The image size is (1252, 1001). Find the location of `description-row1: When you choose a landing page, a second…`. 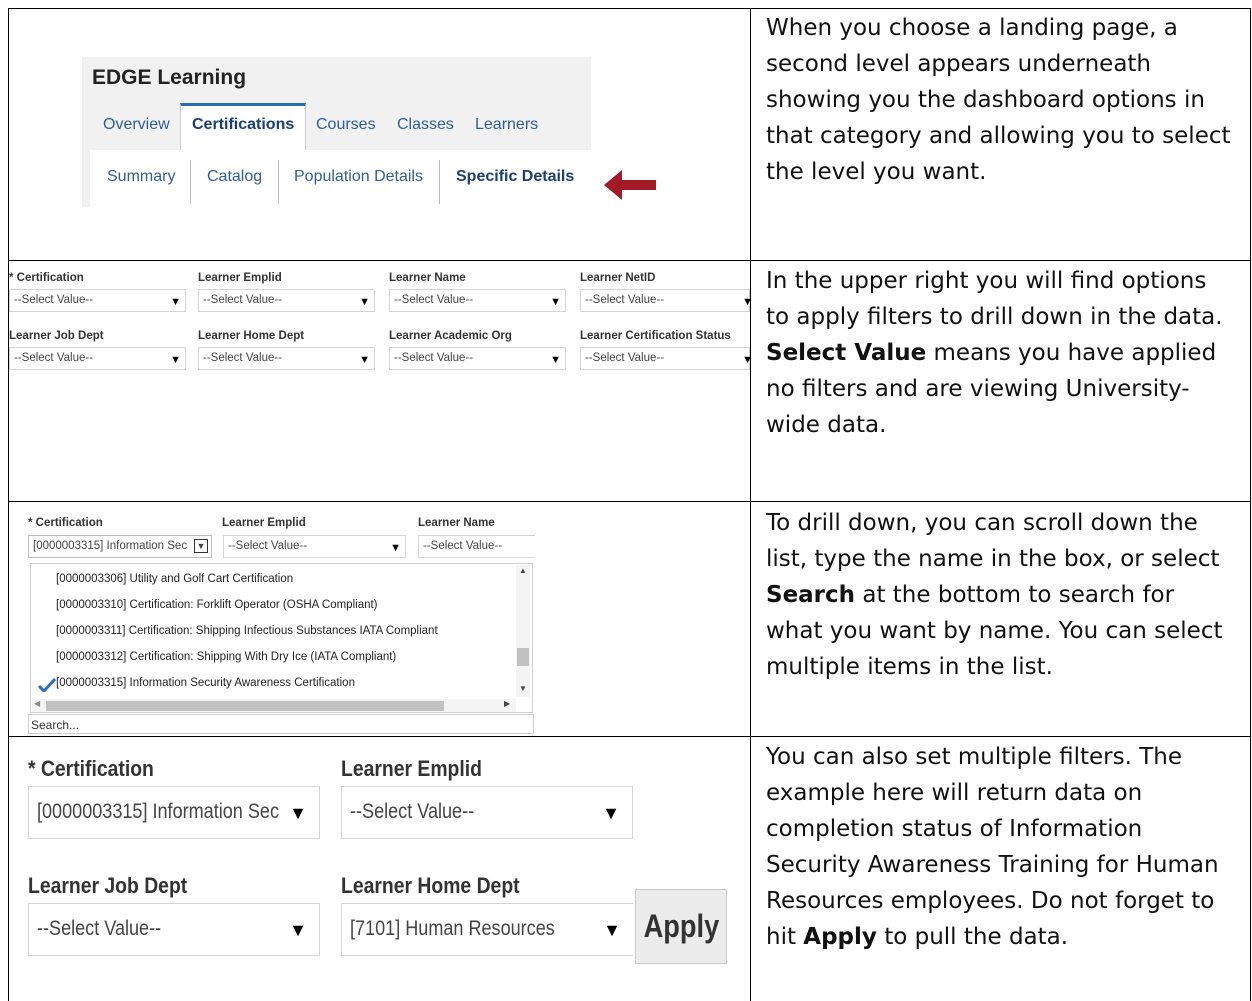

description-row1: When you choose a landing page, a second… is located at coordinates (998, 100).